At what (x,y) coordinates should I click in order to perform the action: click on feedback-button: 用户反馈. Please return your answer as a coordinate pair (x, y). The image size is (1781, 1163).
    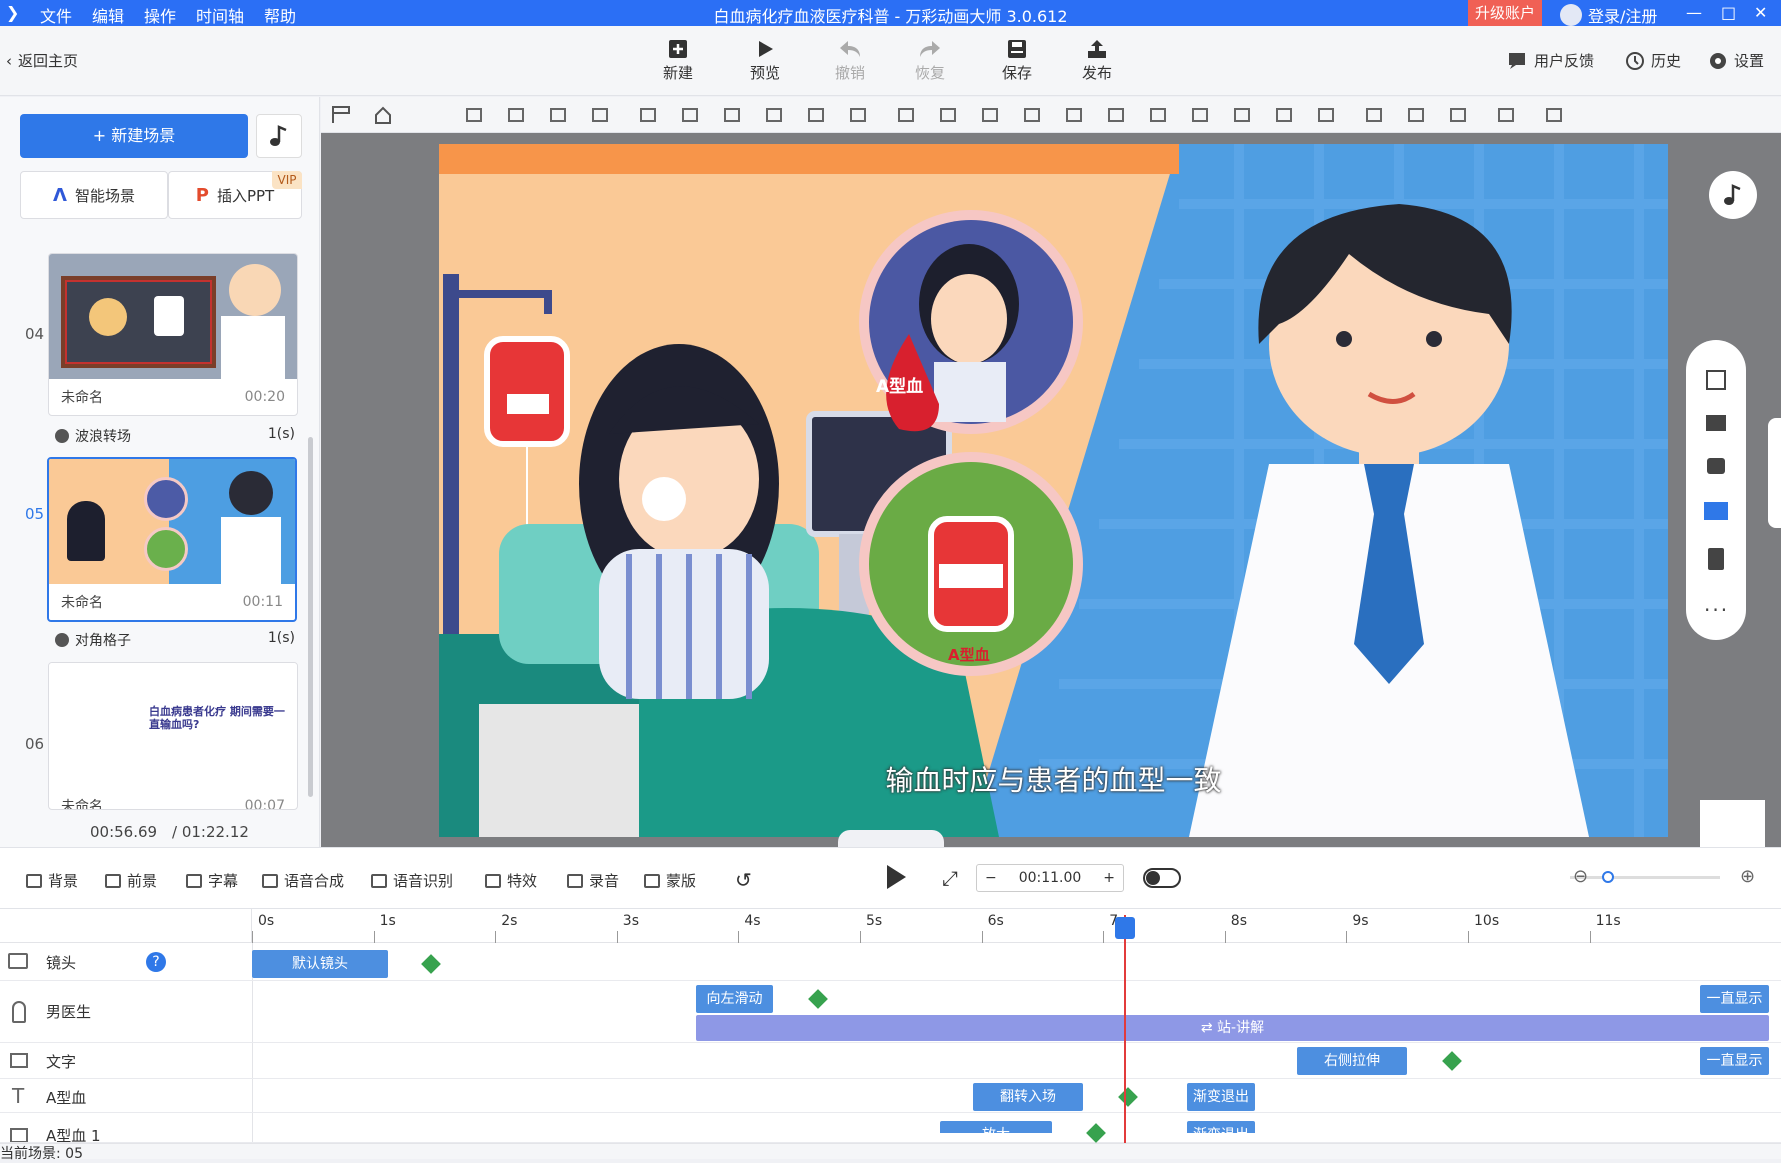
    Looking at the image, I should click on (1551, 60).